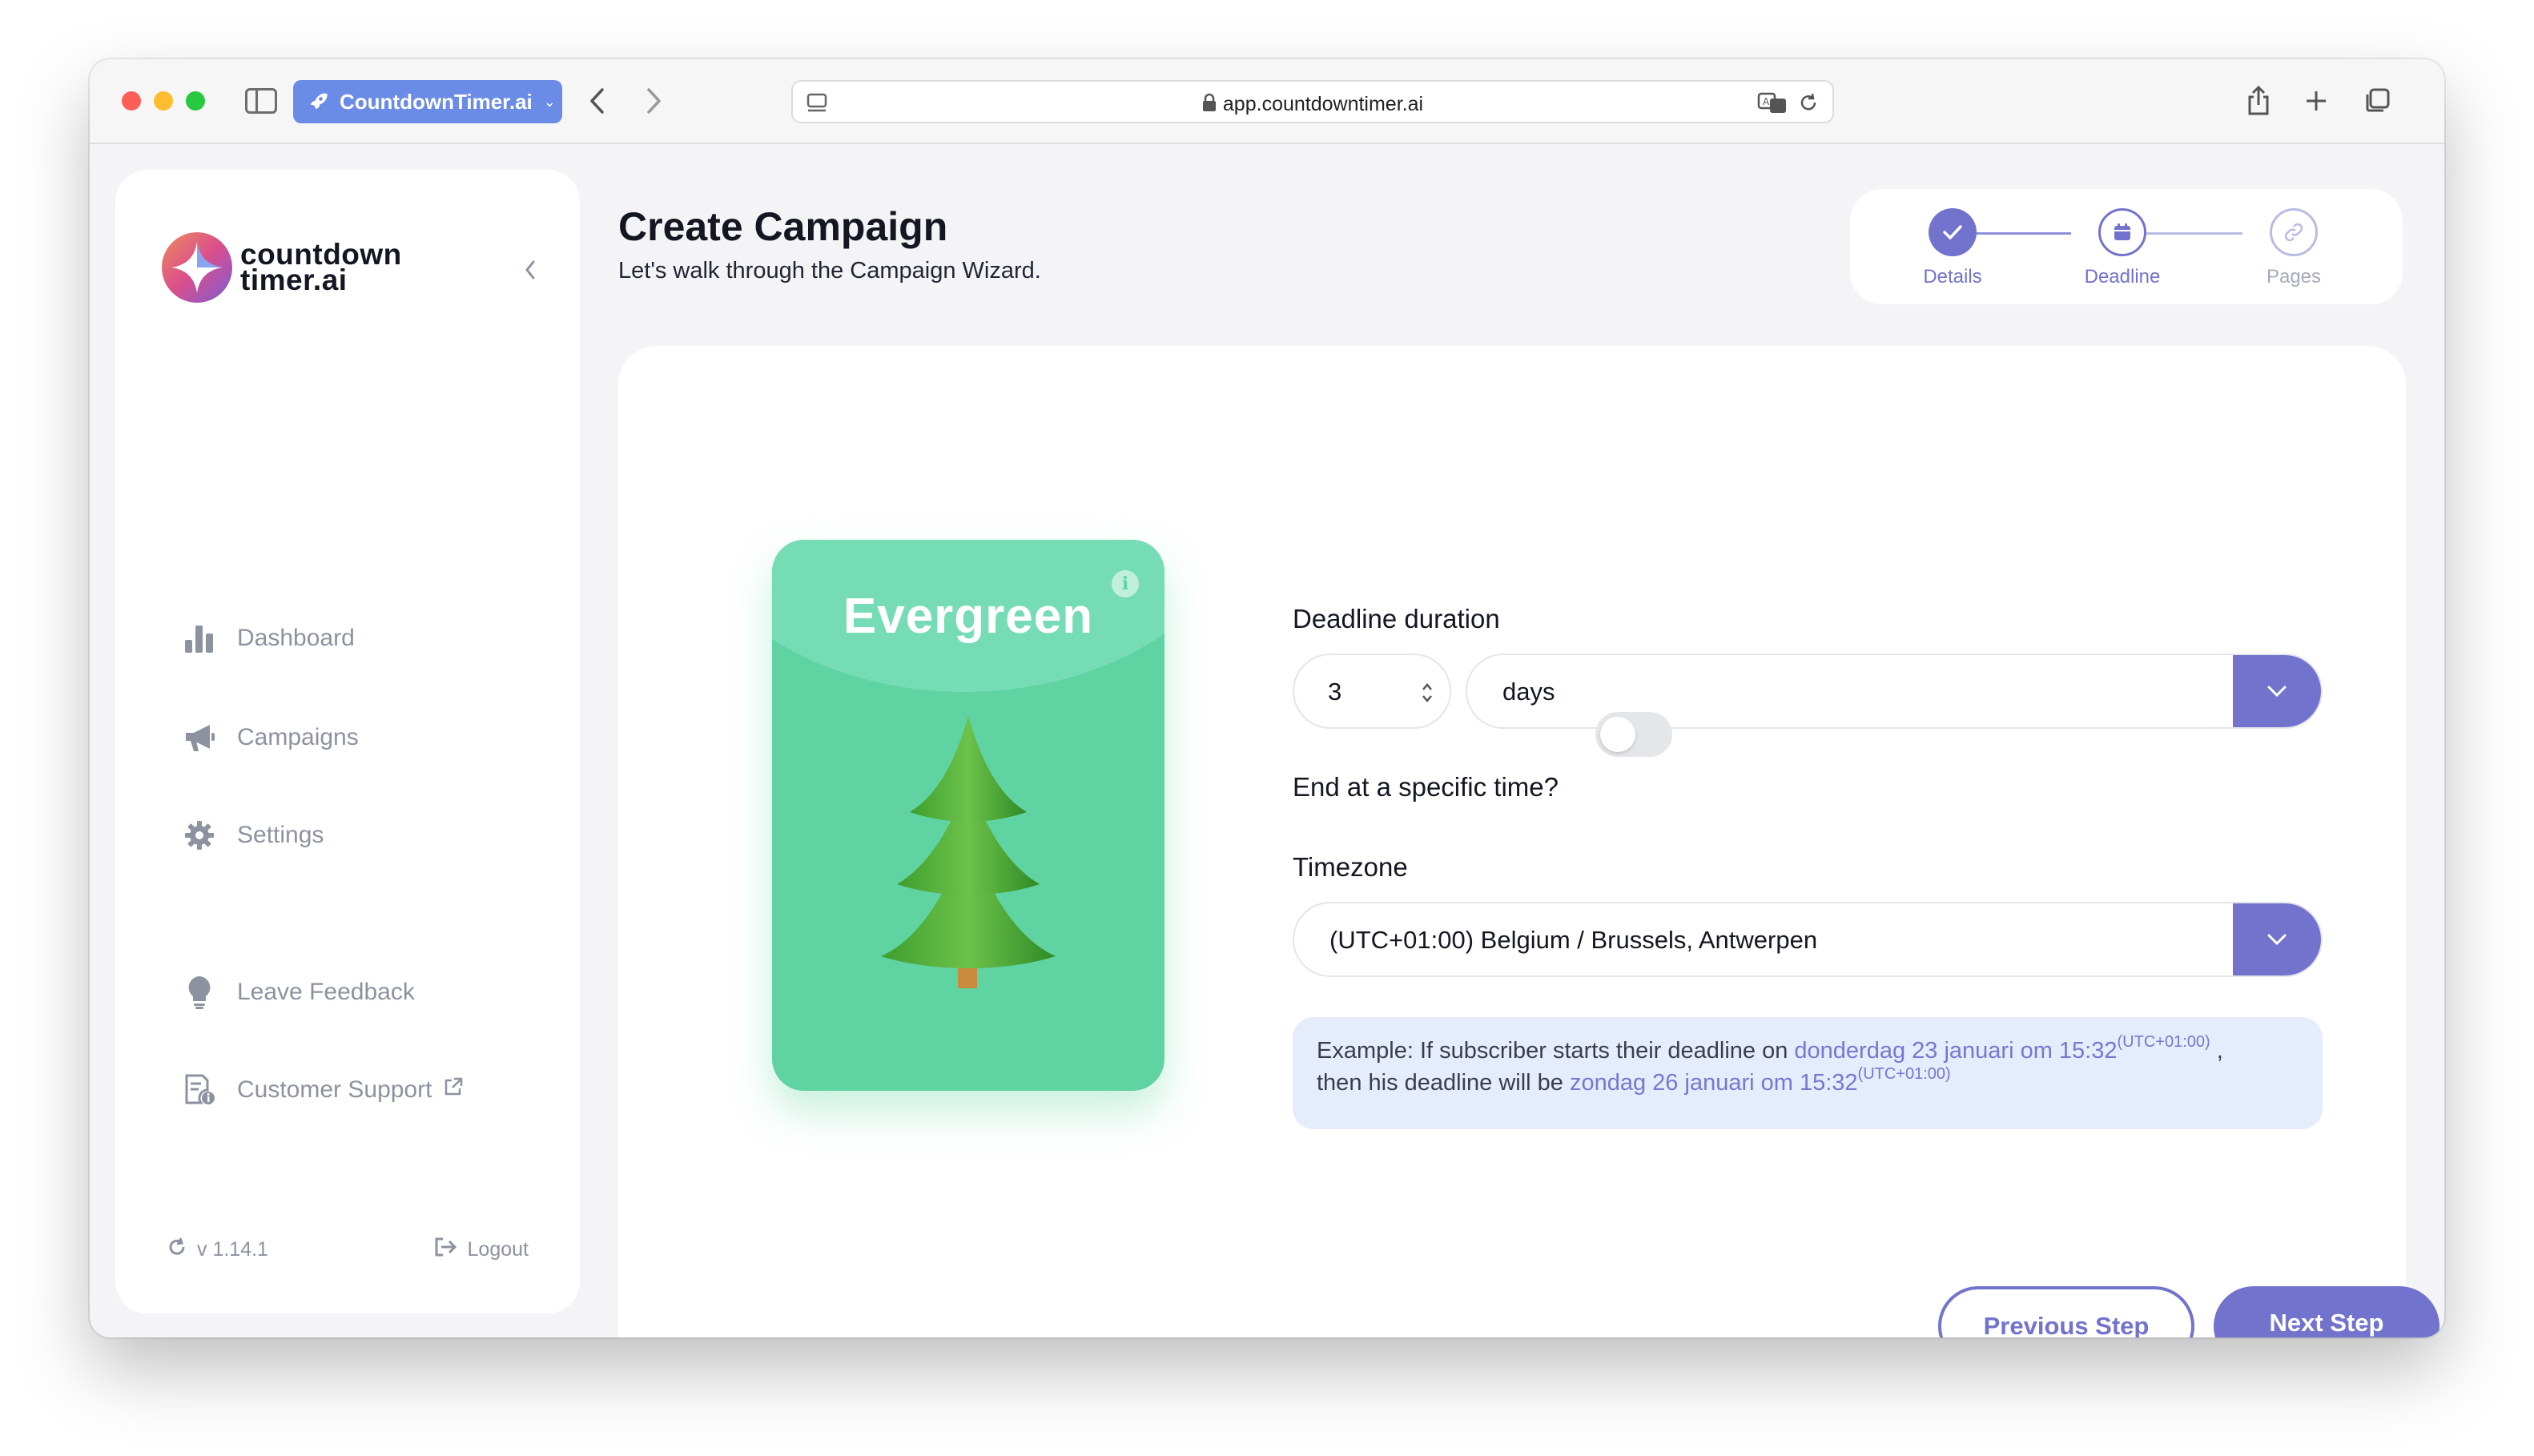 This screenshot has height=1456, width=2534. I want to click on bar-chart-icon, so click(199, 638).